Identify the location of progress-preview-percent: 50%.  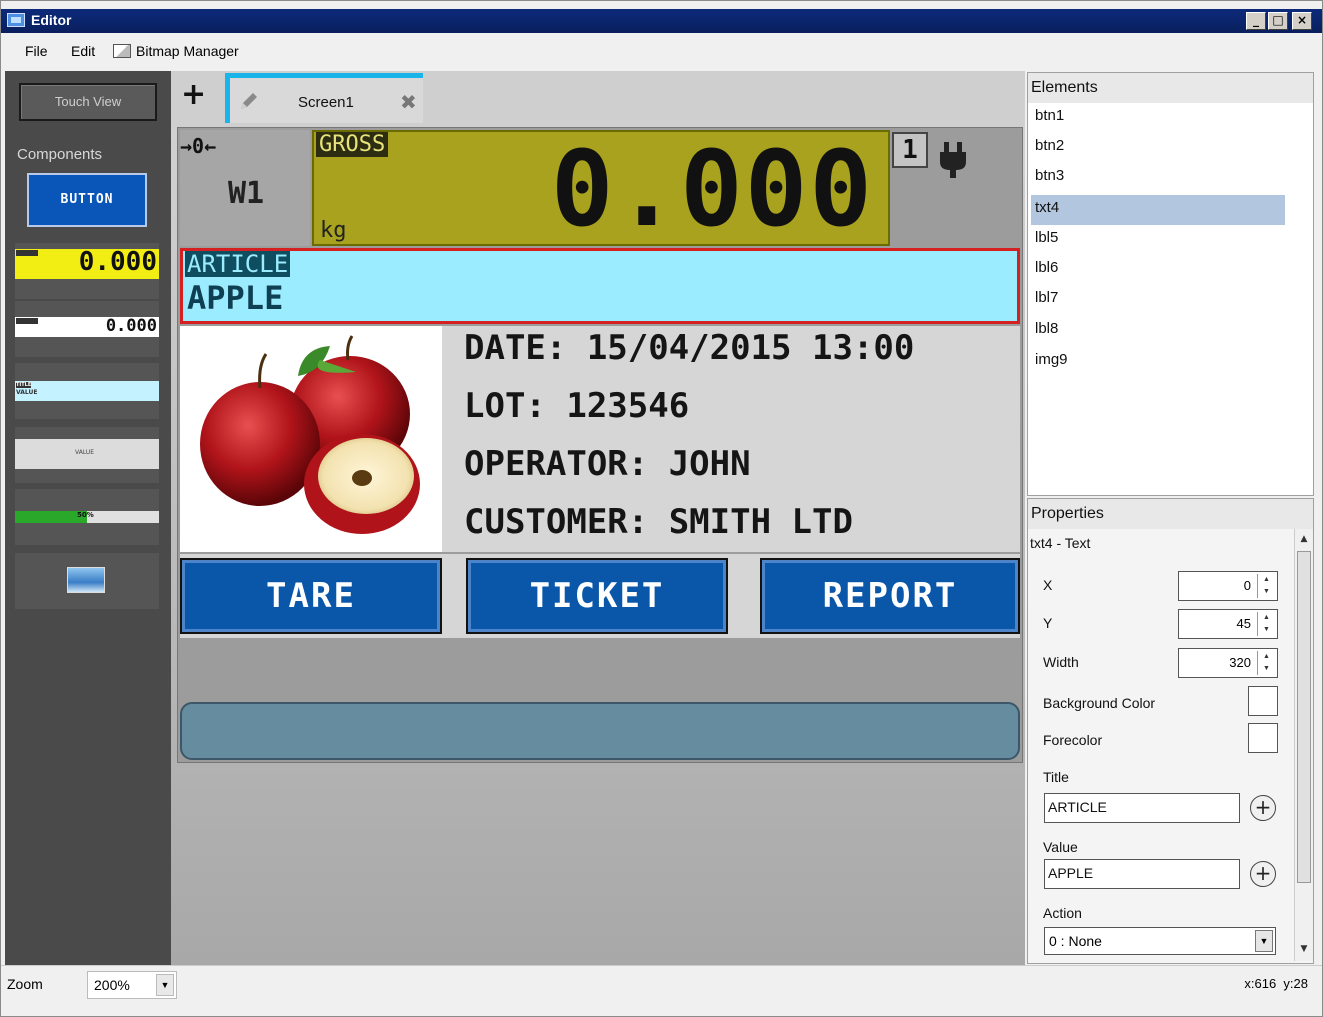
(85, 515).